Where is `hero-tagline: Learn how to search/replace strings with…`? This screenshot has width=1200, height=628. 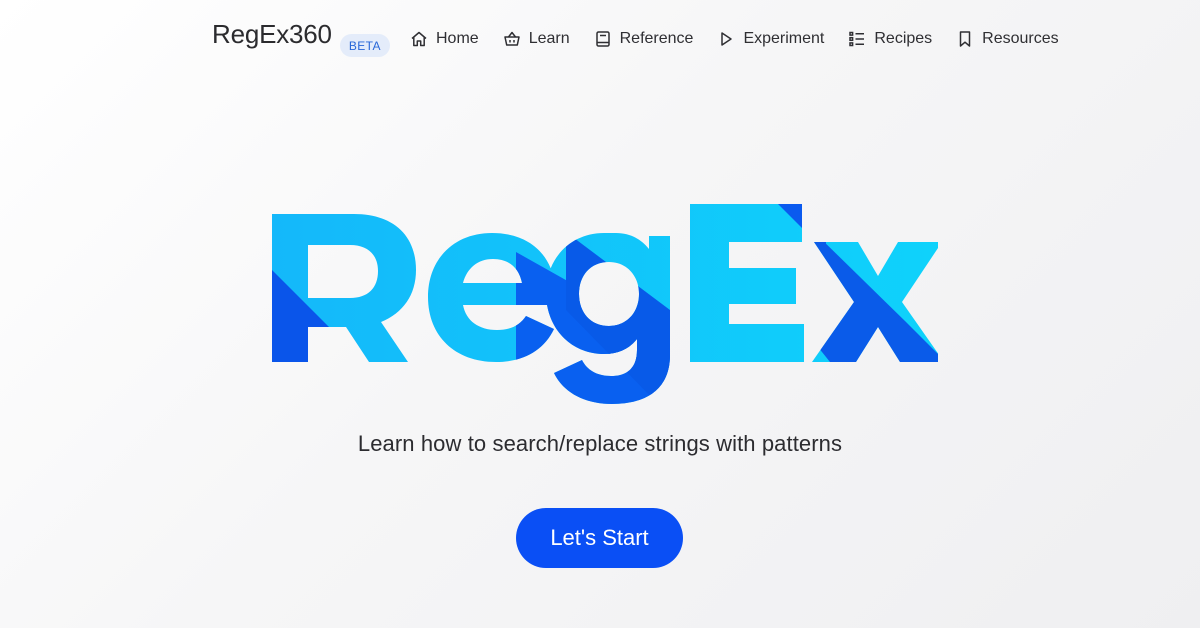
hero-tagline: Learn how to search/replace strings with… is located at coordinates (600, 443).